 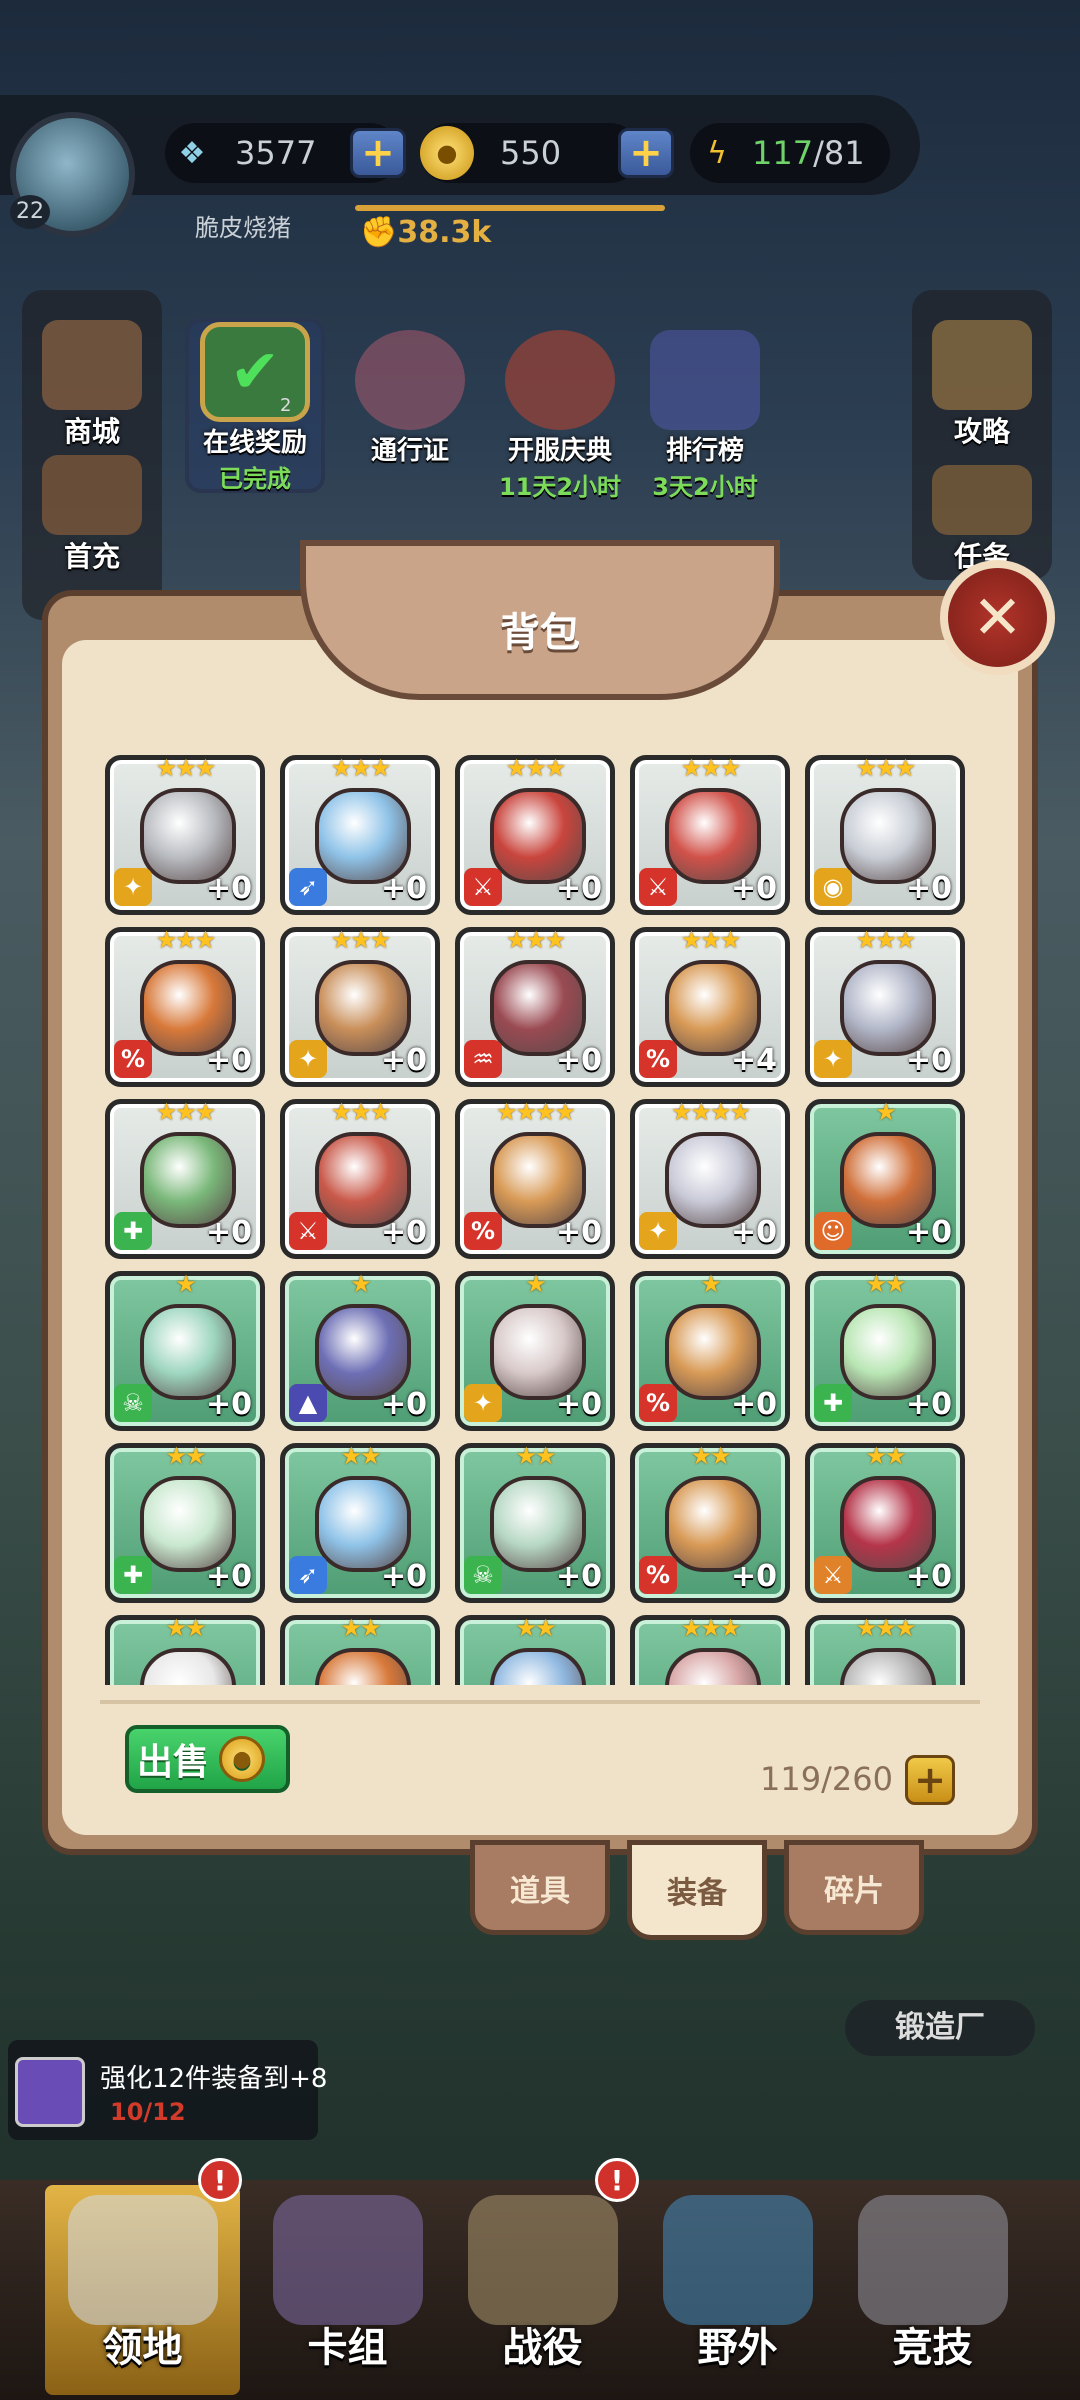 I want to click on crit-stat-icon: %, so click(x=658, y=1059).